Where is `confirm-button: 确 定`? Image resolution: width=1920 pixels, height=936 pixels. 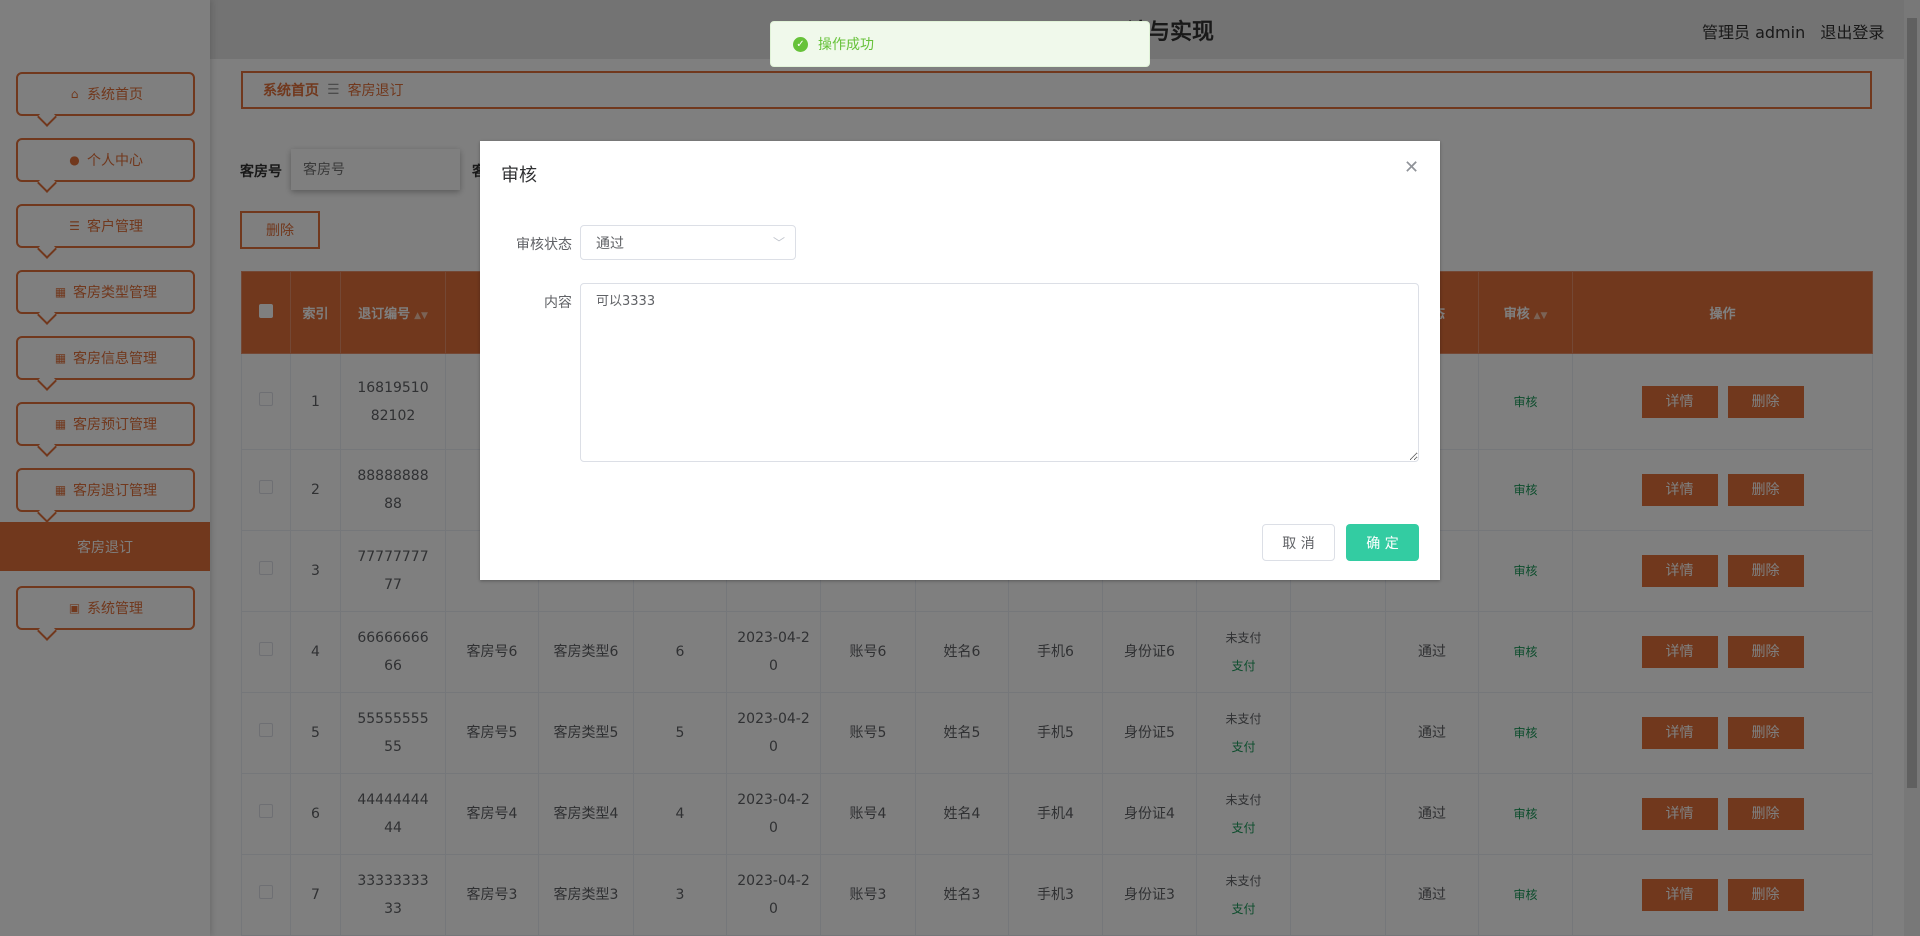 confirm-button: 确 定 is located at coordinates (1382, 542).